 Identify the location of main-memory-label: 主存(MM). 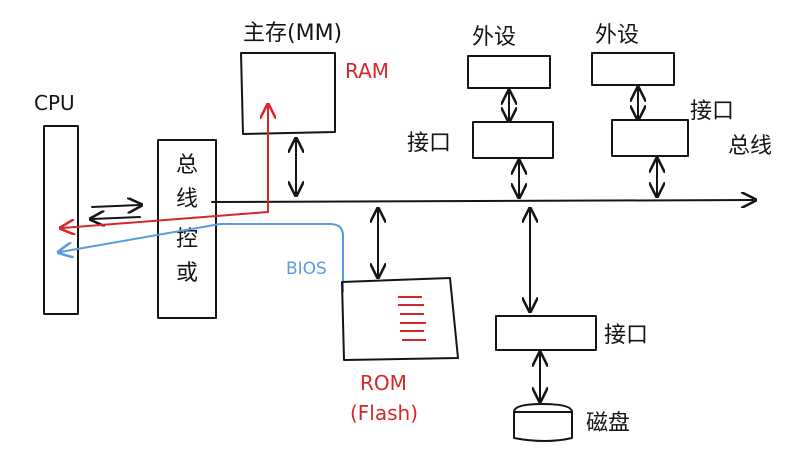
(292, 33).